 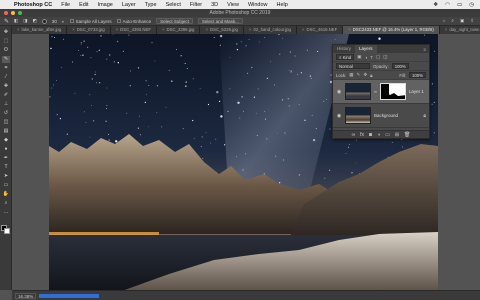 What do you see at coordinates (233, 5) in the screenshot?
I see `menu-view: View` at bounding box center [233, 5].